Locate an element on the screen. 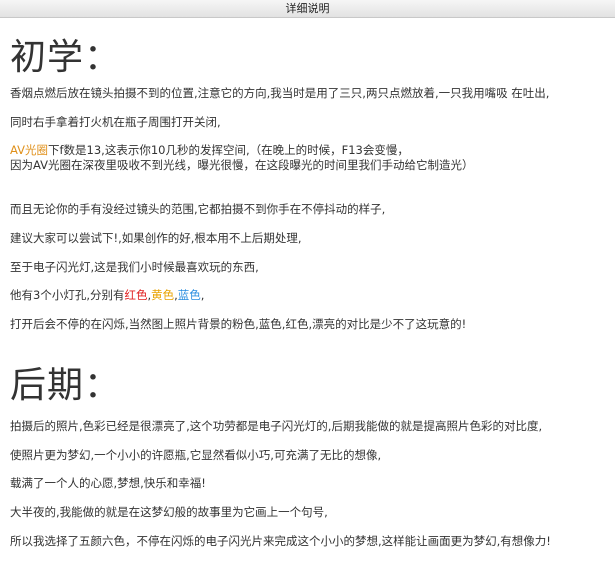 The image size is (615, 584). paragraph: 他有3个小灯孔,分别有红色,黄色,蓝色, is located at coordinates (107, 295).